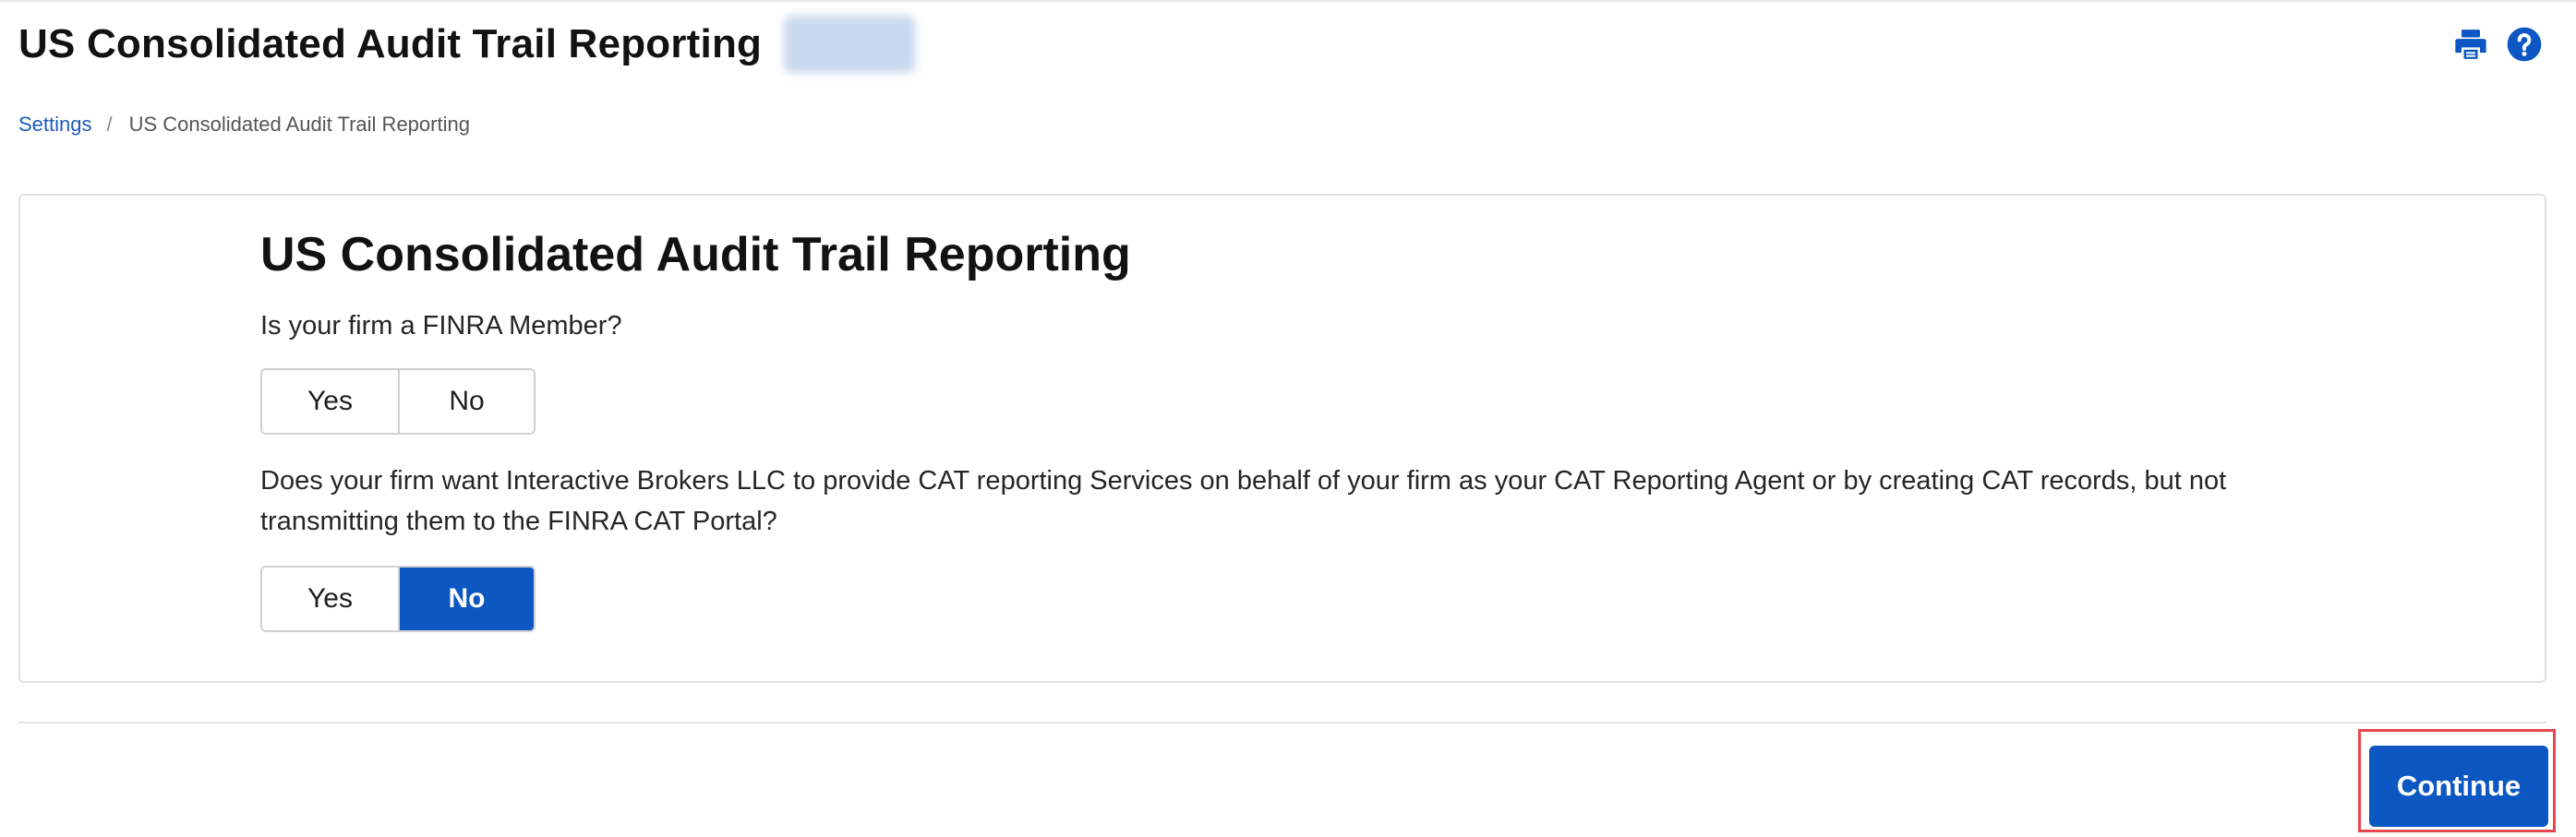 Image resolution: width=2576 pixels, height=837 pixels. What do you see at coordinates (330, 599) in the screenshot?
I see `cat-services-yes-button: Yes` at bounding box center [330, 599].